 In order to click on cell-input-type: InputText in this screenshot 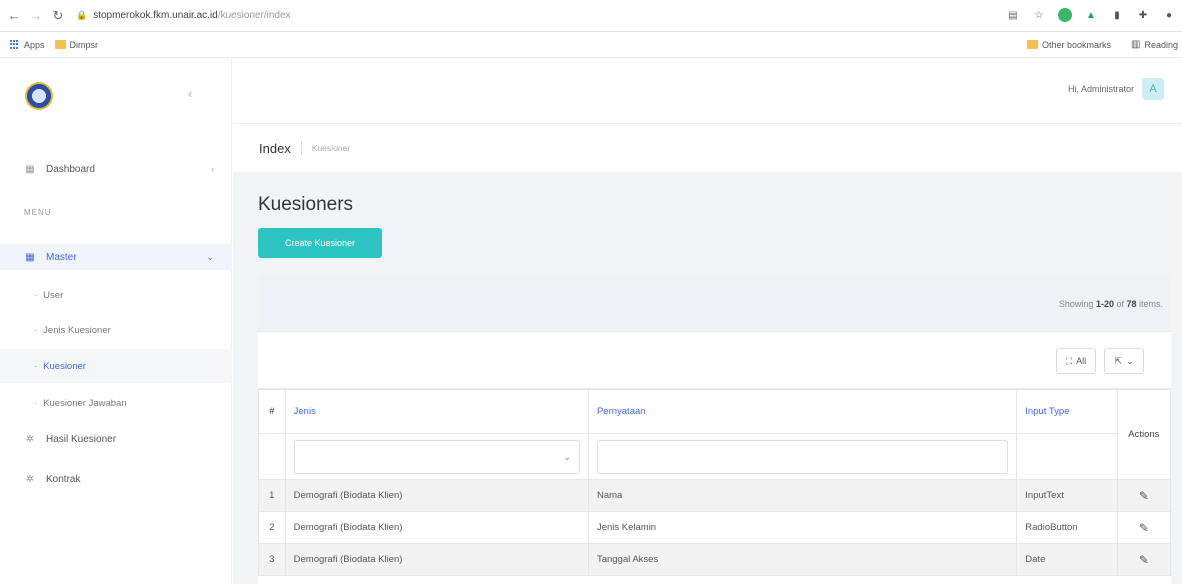, I will do `click(1067, 495)`.